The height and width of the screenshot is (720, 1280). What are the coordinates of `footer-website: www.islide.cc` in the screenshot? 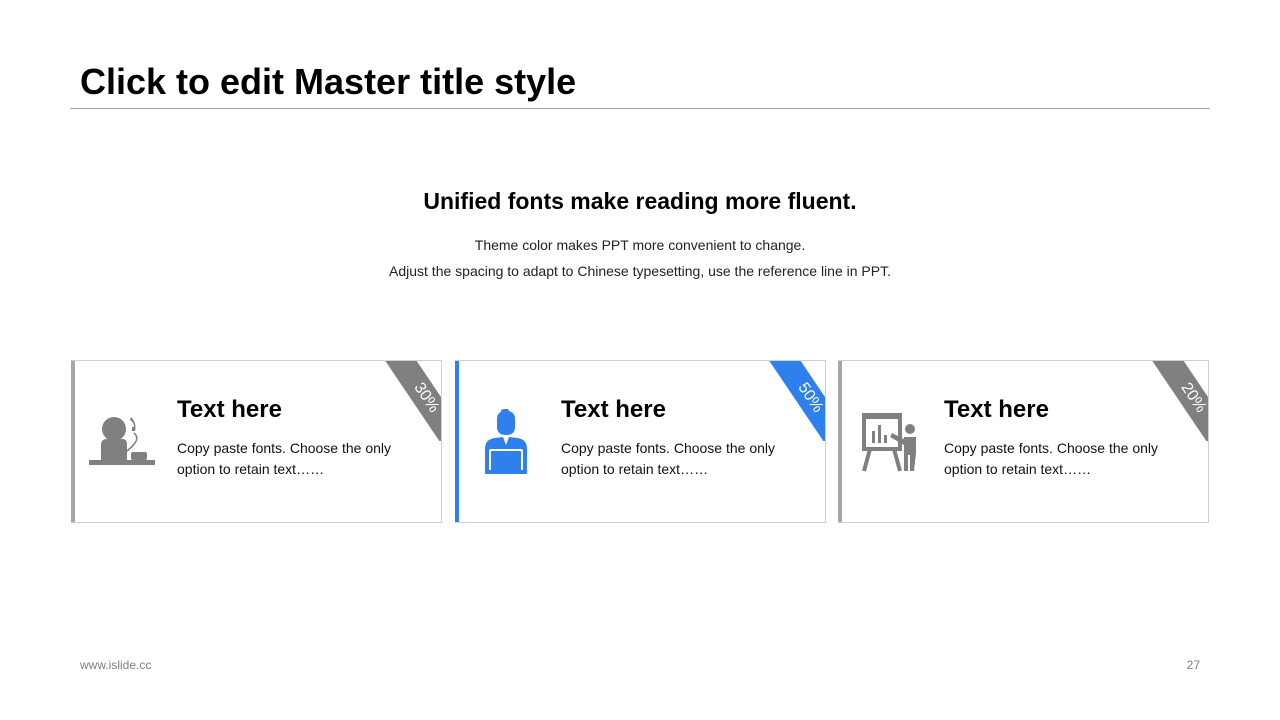 It's located at (116, 665).